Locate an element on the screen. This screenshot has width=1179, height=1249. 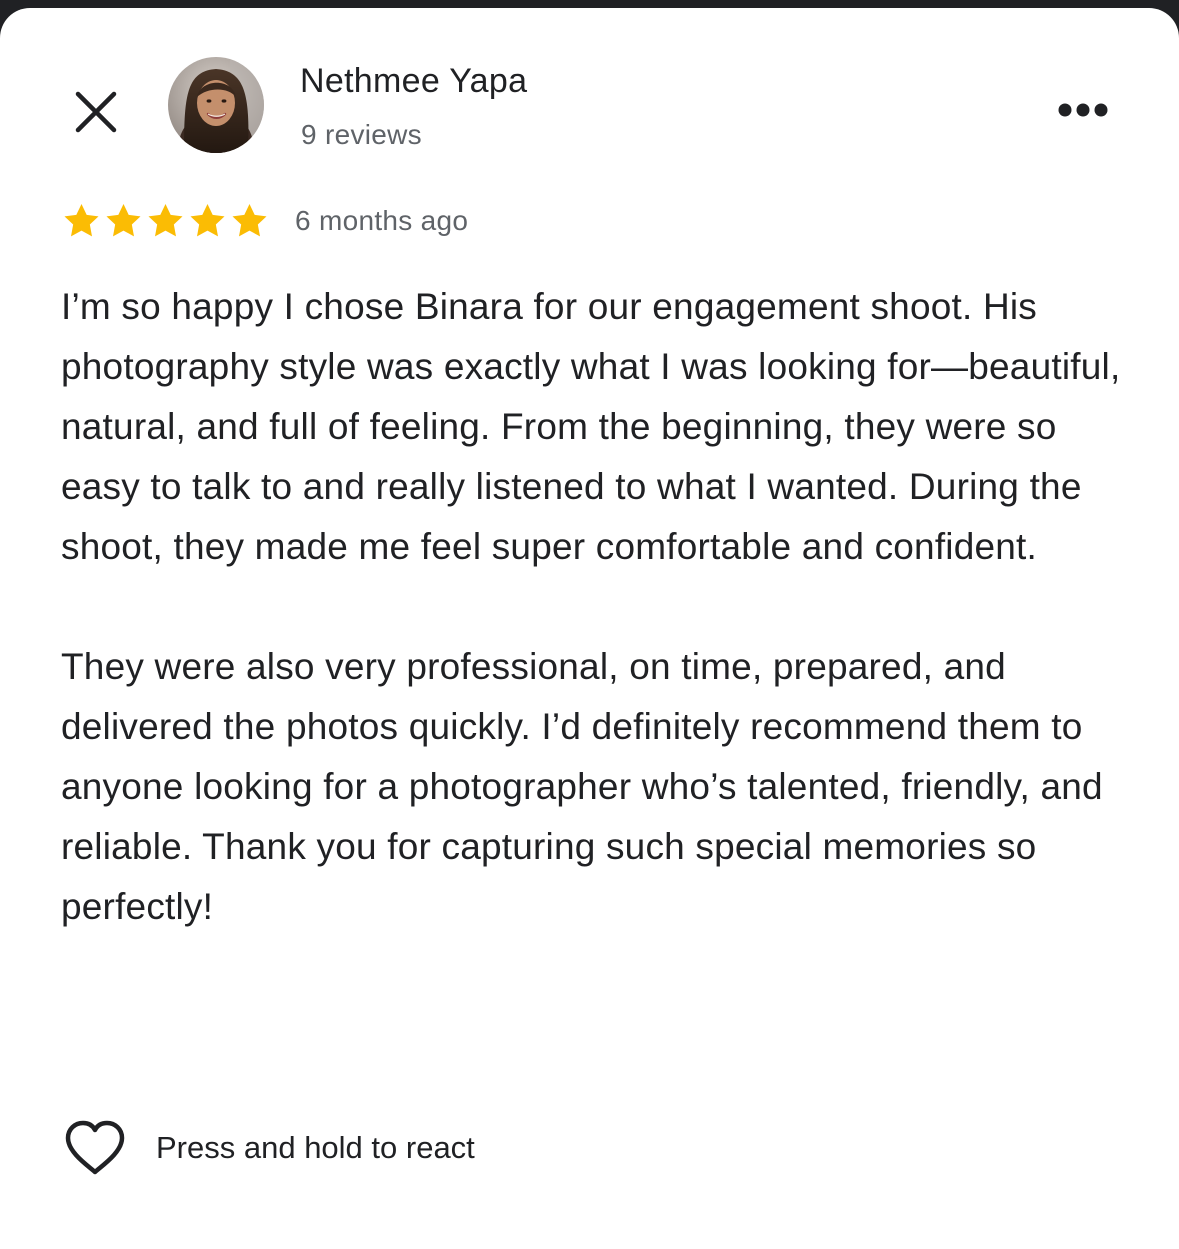
author-review-count: 9 reviews is located at coordinates (361, 134).